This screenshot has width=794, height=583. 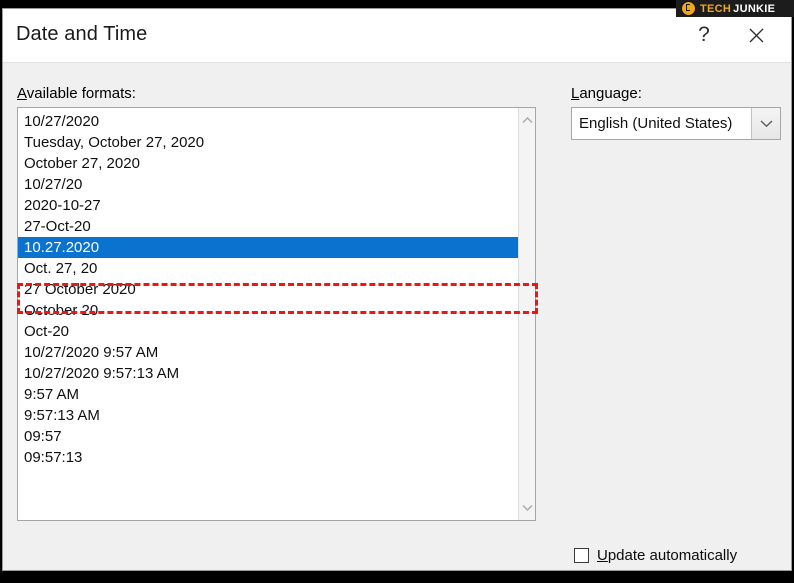 I want to click on available-formats-label: Available formats:, so click(x=76, y=93).